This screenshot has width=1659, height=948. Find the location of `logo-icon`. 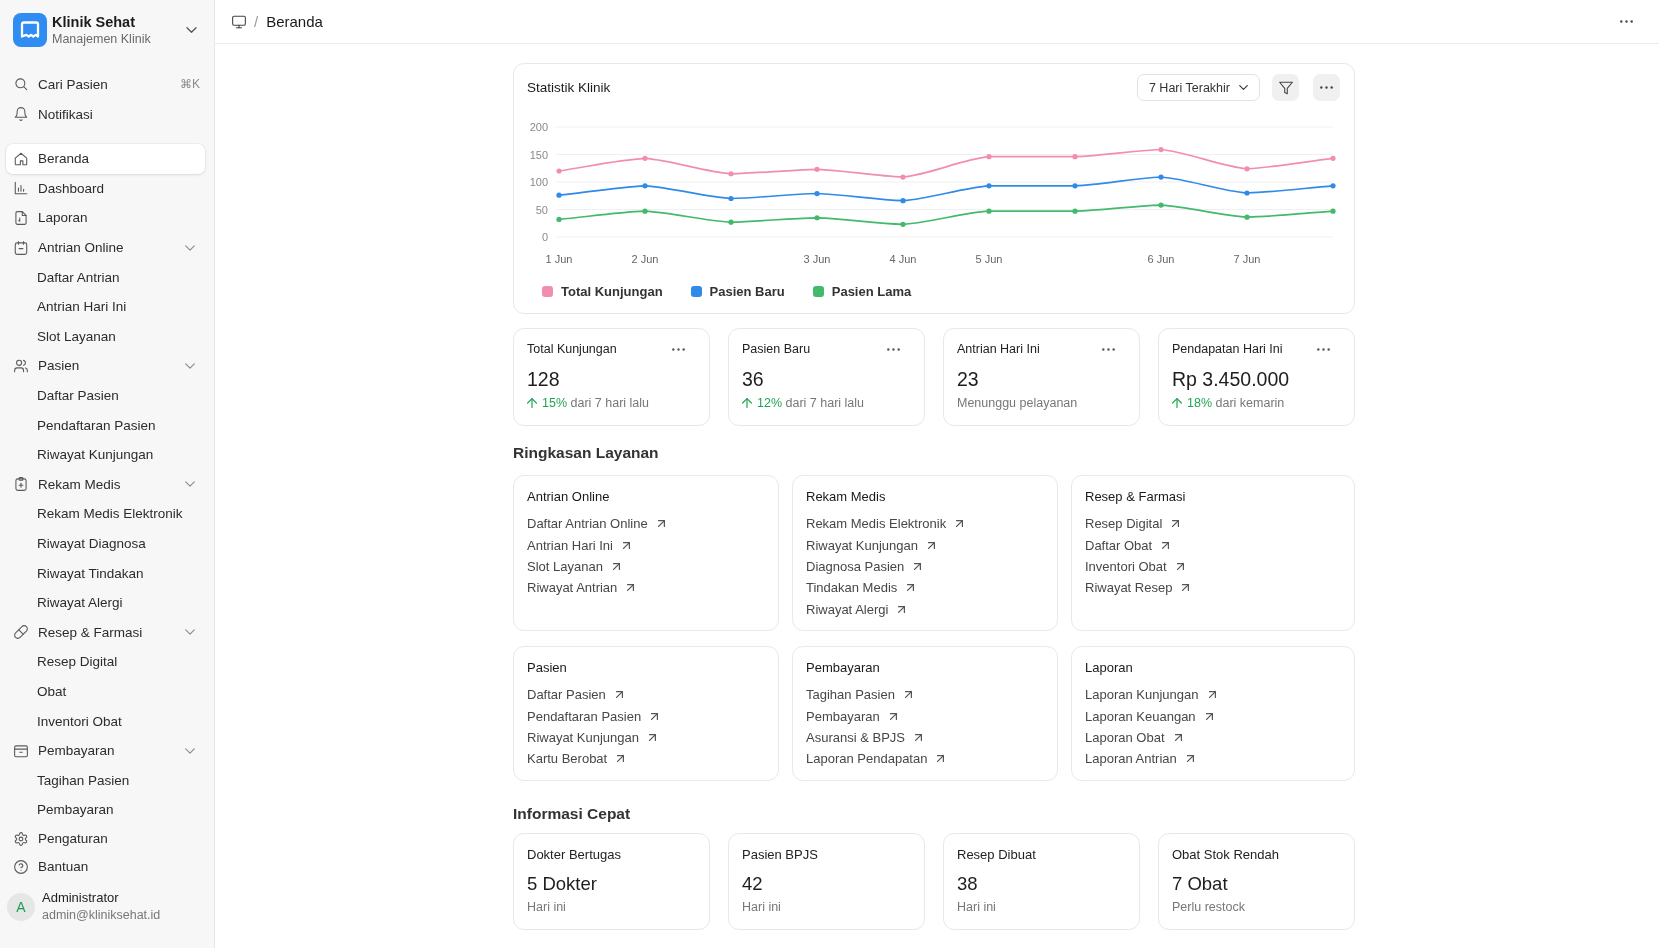

logo-icon is located at coordinates (30, 30).